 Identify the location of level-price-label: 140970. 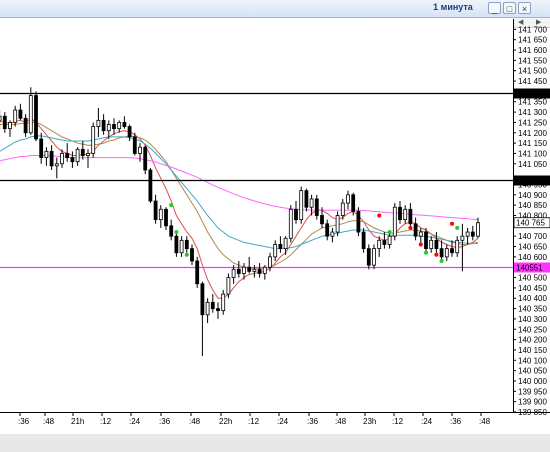
(529, 181).